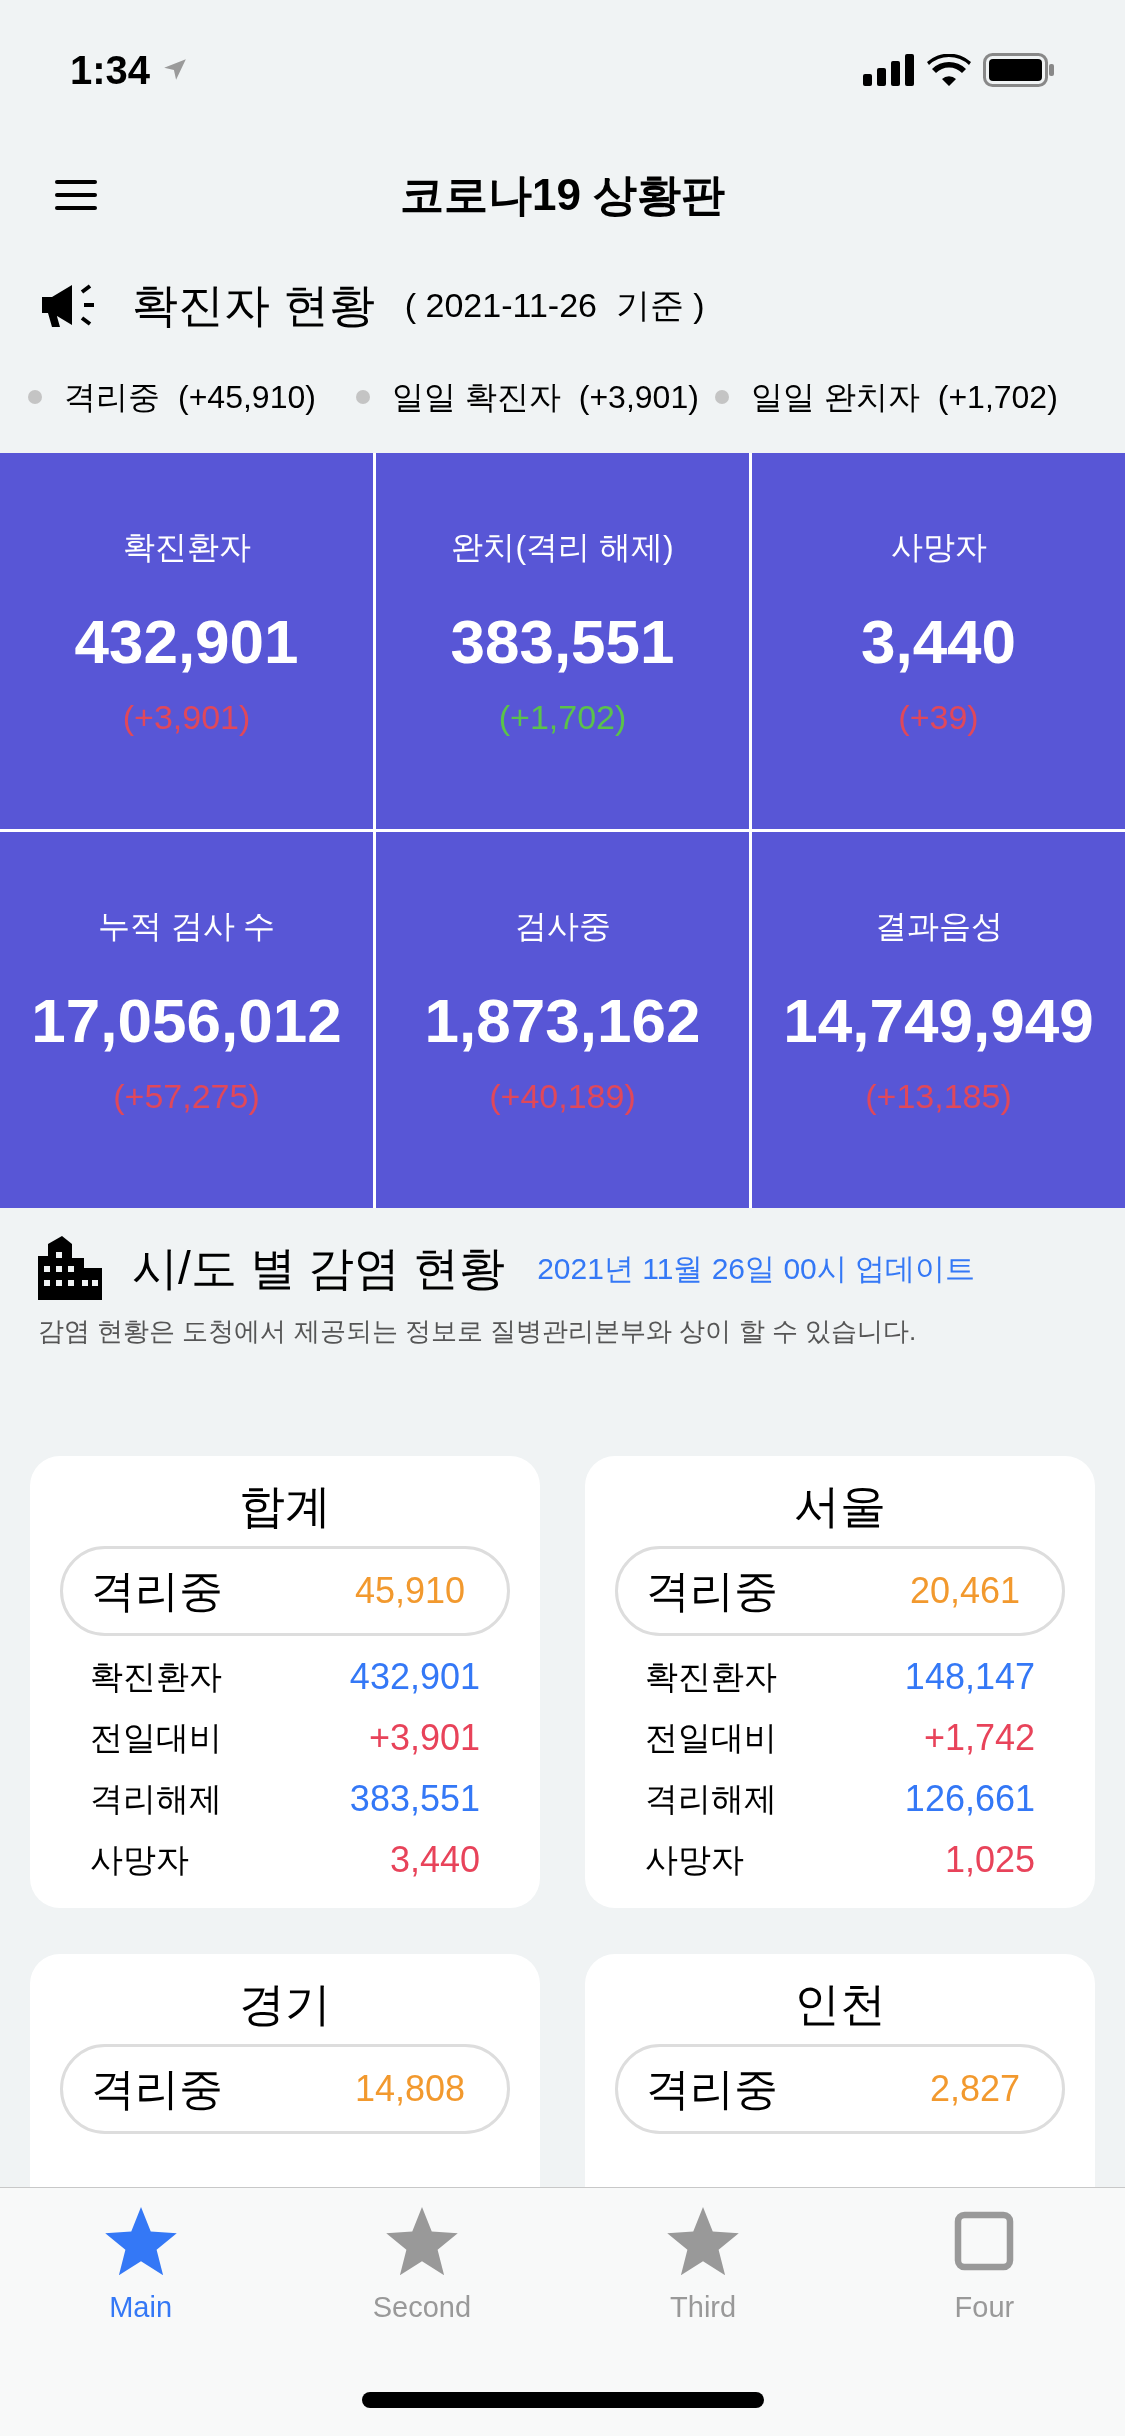 This screenshot has width=1125, height=2436. I want to click on pill-value: 20,461, so click(964, 1591).